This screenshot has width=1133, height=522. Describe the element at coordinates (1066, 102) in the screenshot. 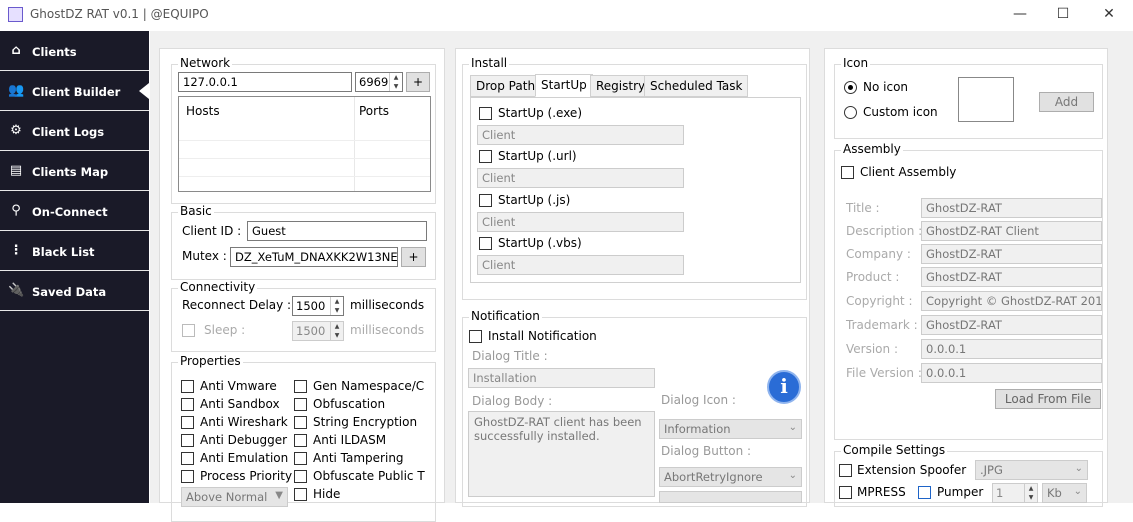

I see `add-icon-button: Add` at that location.